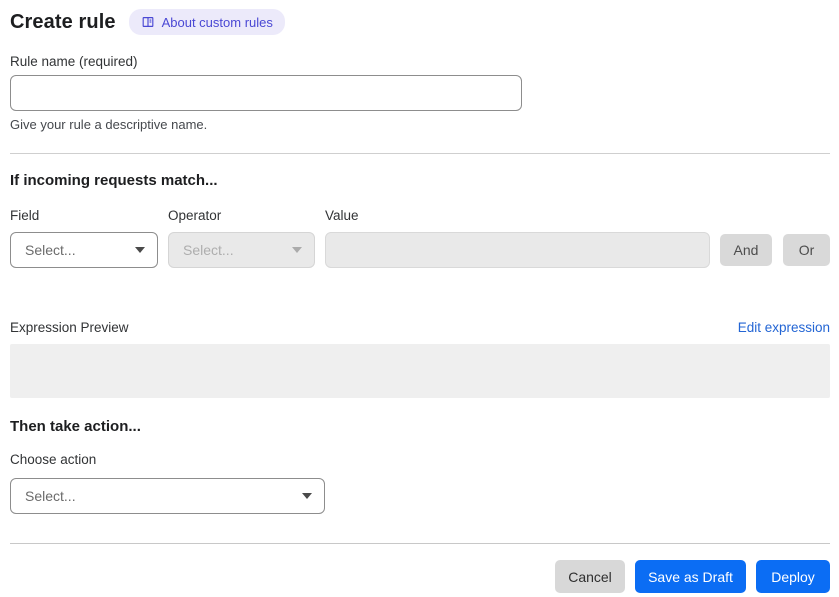  What do you see at coordinates (784, 327) in the screenshot?
I see `edit-expression-link: Edit expression` at bounding box center [784, 327].